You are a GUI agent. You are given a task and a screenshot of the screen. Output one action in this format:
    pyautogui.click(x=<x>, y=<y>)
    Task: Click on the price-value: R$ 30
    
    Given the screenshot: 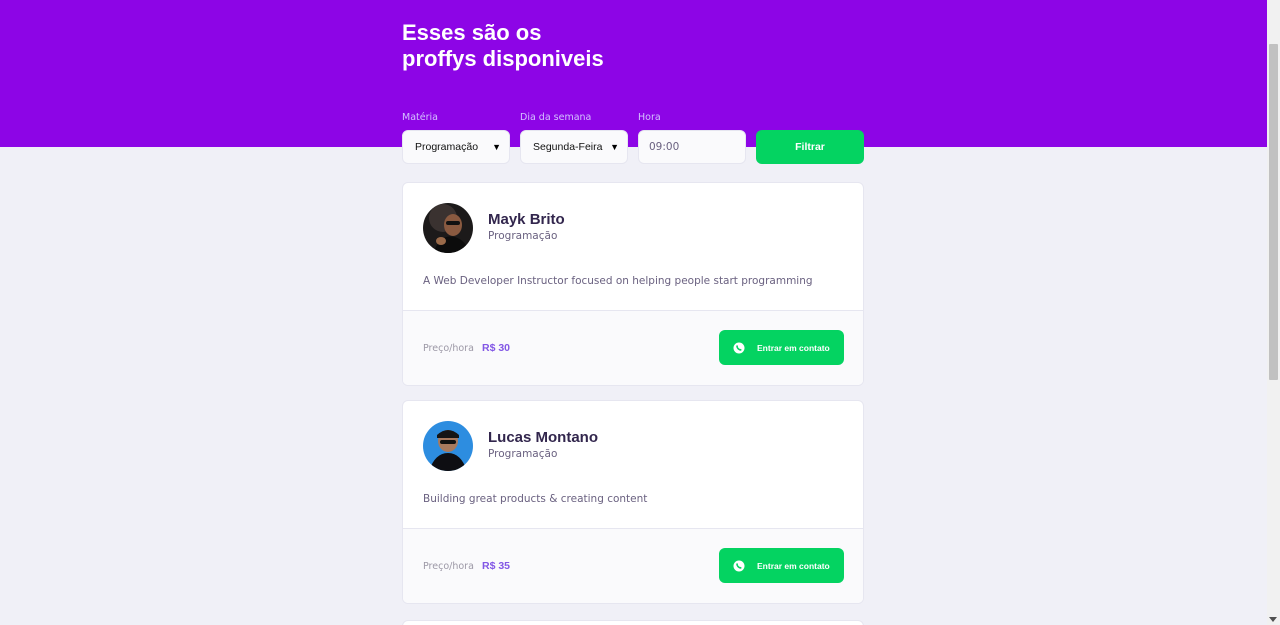 What is the action you would take?
    pyautogui.click(x=496, y=348)
    